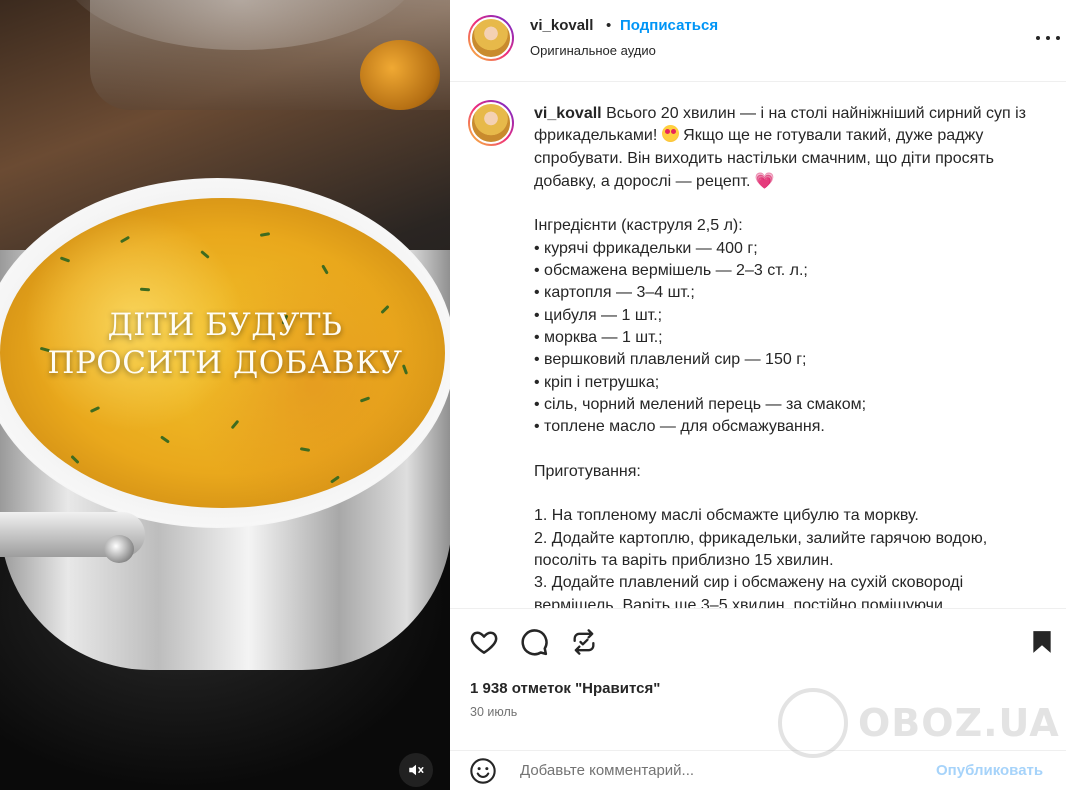 This screenshot has width=1066, height=790. What do you see at coordinates (614, 293) in the screenshot?
I see `ingredient-item: • картопля — 3–4 шт.;` at bounding box center [614, 293].